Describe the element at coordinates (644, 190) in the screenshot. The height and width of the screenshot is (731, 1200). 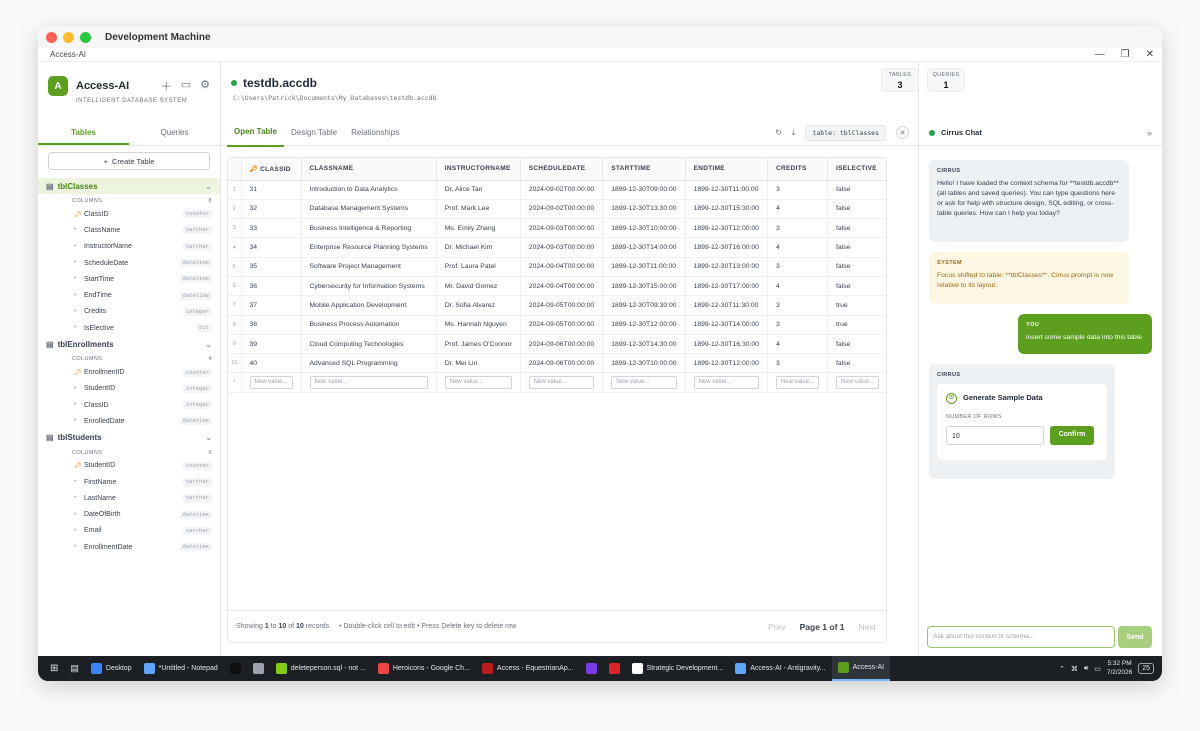
I see `table-cell: 1899-12-30T09:00:00` at that location.